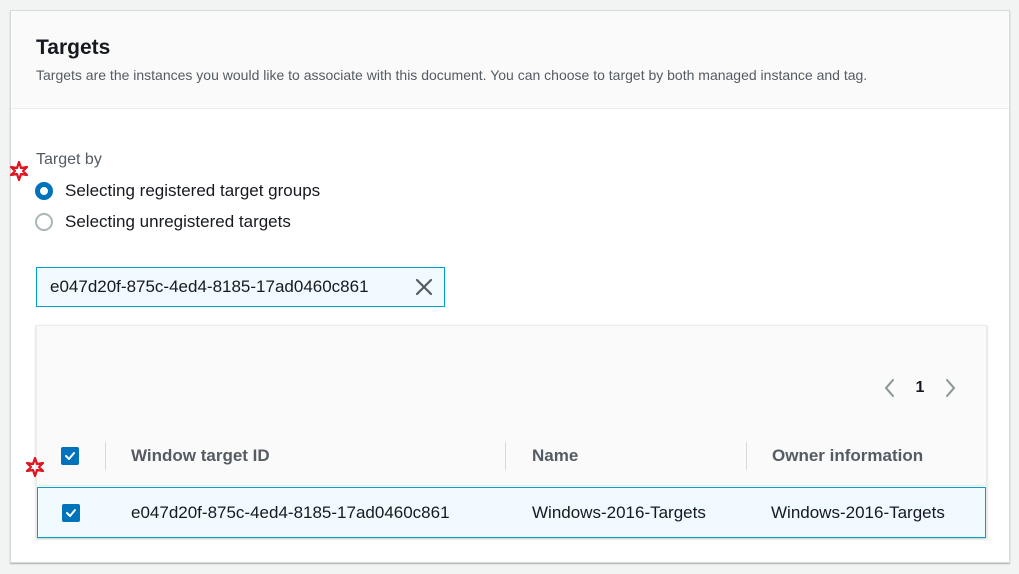  What do you see at coordinates (619, 512) in the screenshot?
I see `cell-name: Windows-2016-Targets` at bounding box center [619, 512].